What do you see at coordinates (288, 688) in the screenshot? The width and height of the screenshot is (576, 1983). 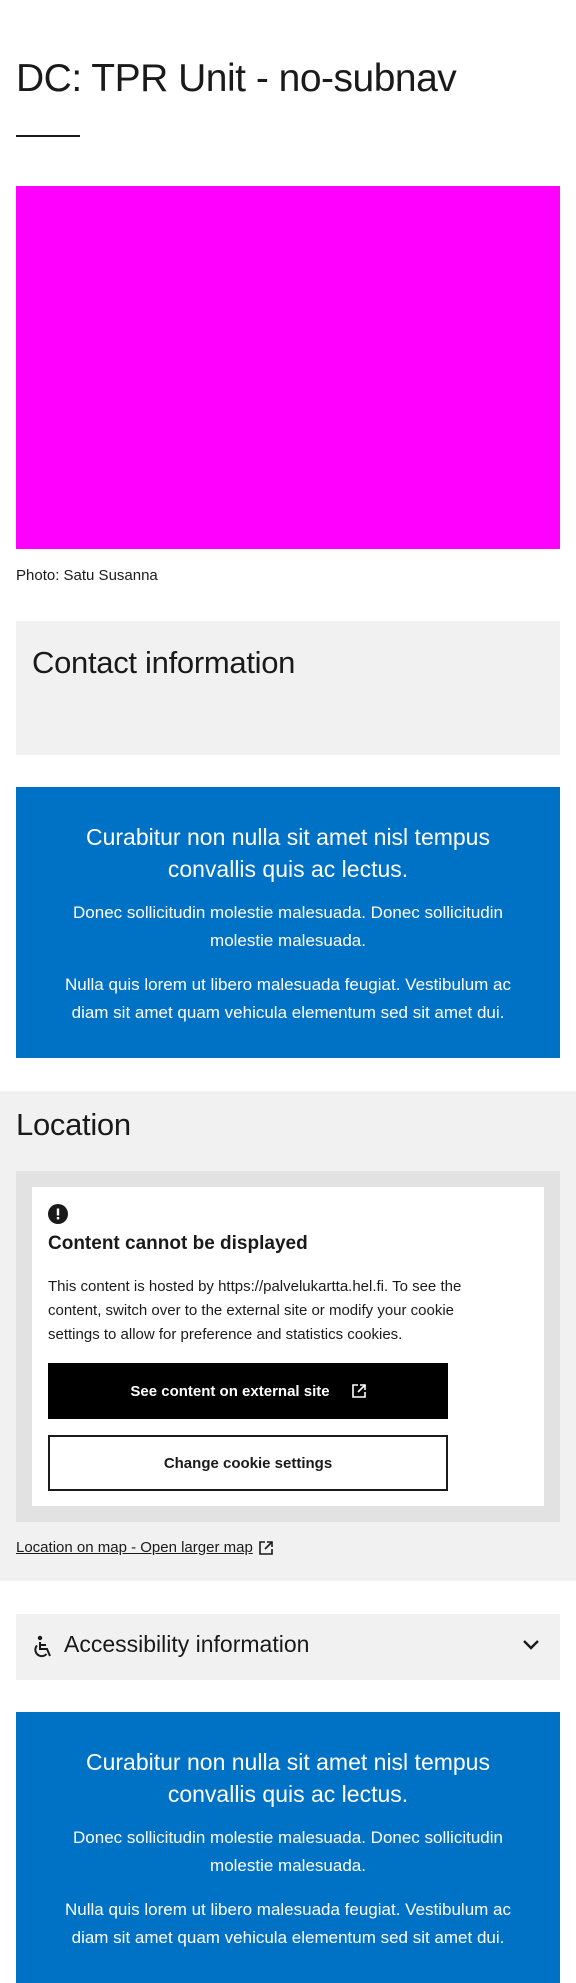 I see `contact-information-section: Contact information` at bounding box center [288, 688].